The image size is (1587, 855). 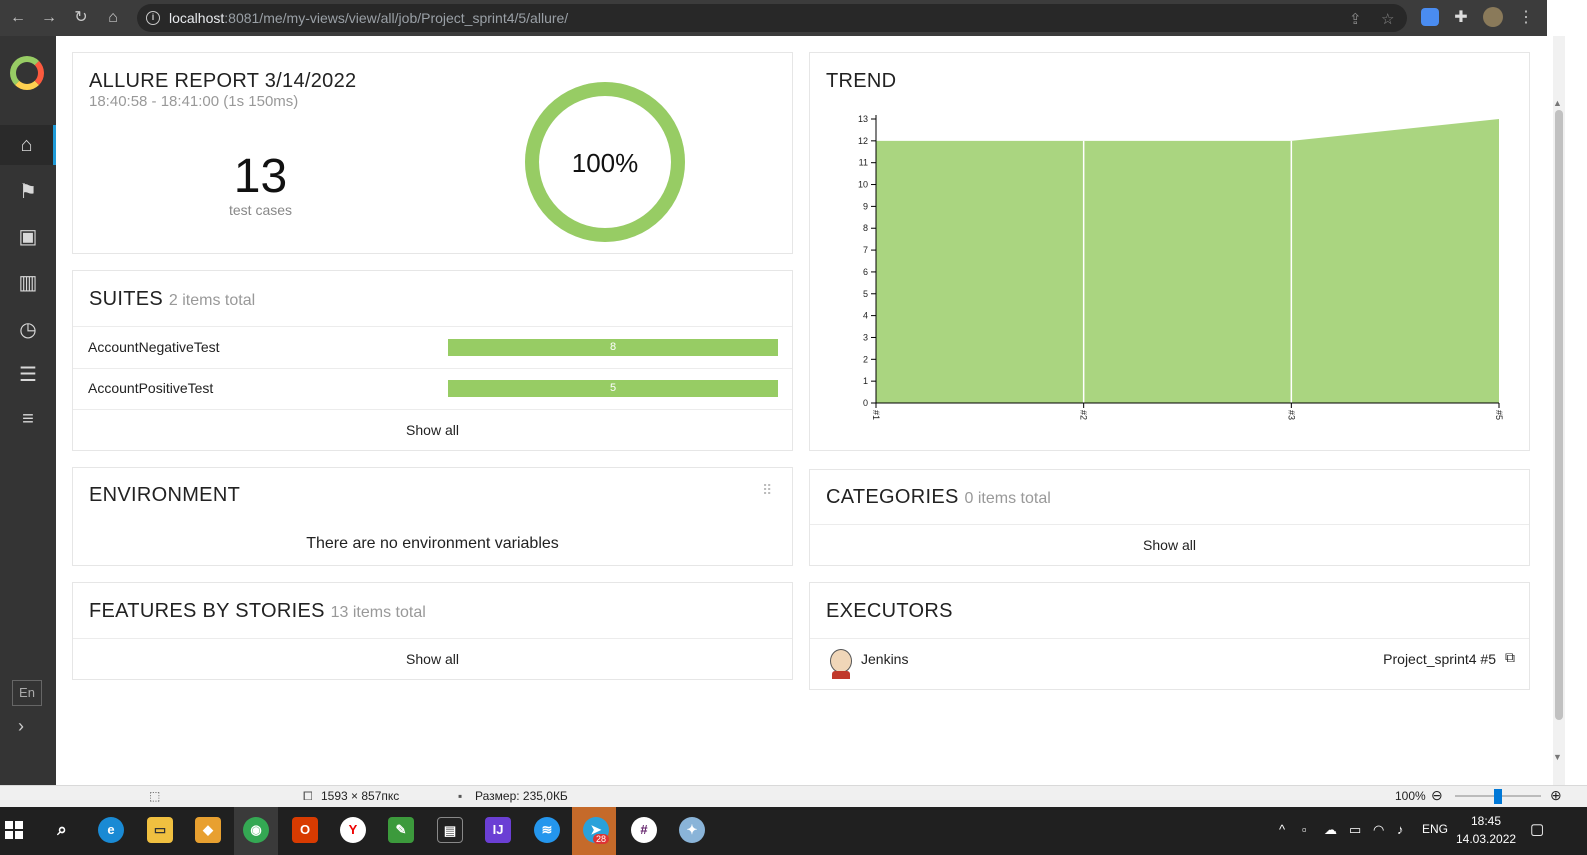 I want to click on input-language: ENG, so click(x=1435, y=829).